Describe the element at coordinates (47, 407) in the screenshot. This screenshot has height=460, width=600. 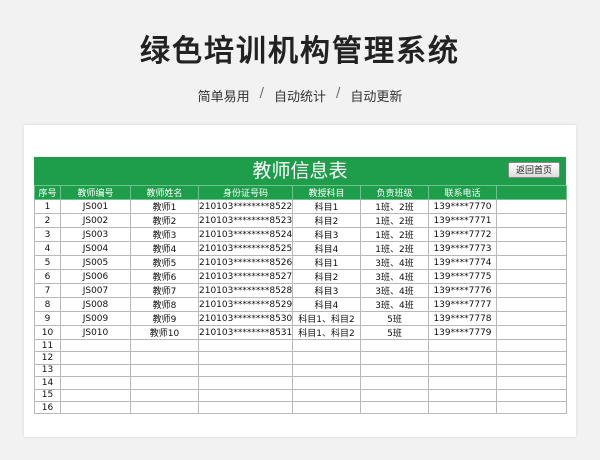
I see `table-cell-col-index: 16` at that location.